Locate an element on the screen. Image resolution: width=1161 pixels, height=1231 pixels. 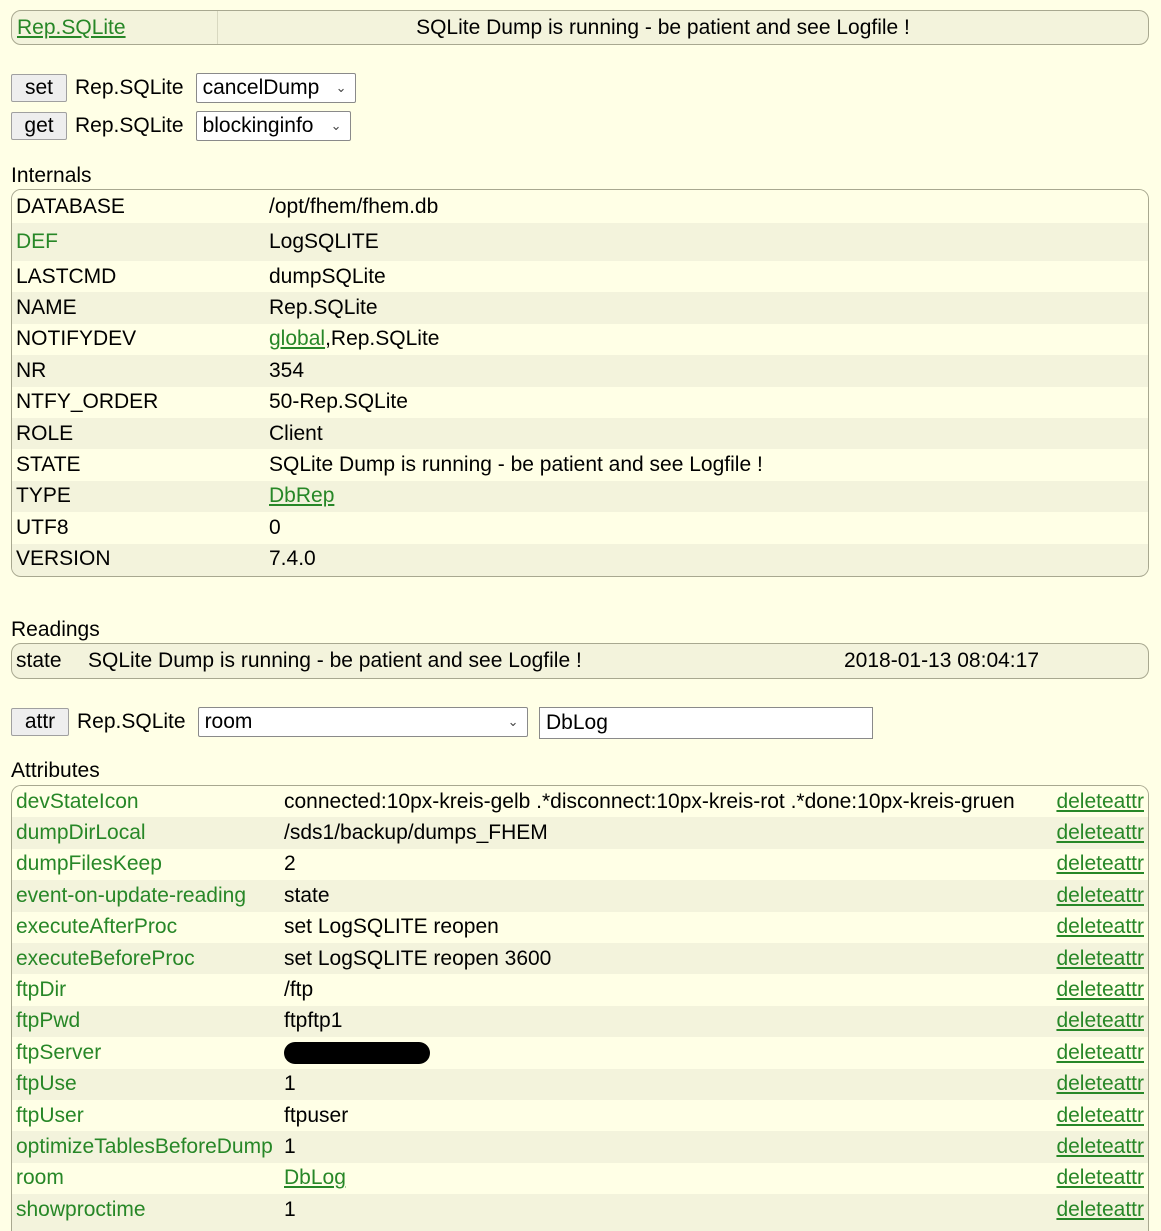
attr-key-link: ftpUser is located at coordinates (148, 1116).